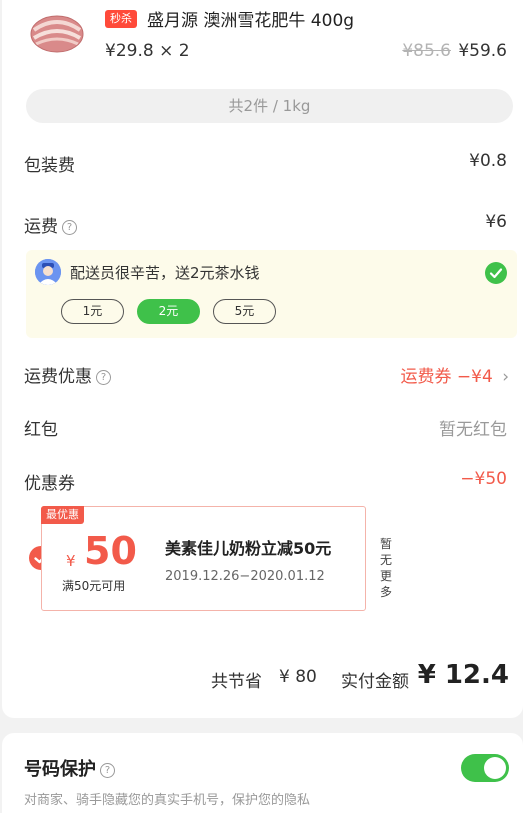 The image size is (523, 813). Describe the element at coordinates (236, 682) in the screenshot. I see `saved-label: 共节省` at that location.